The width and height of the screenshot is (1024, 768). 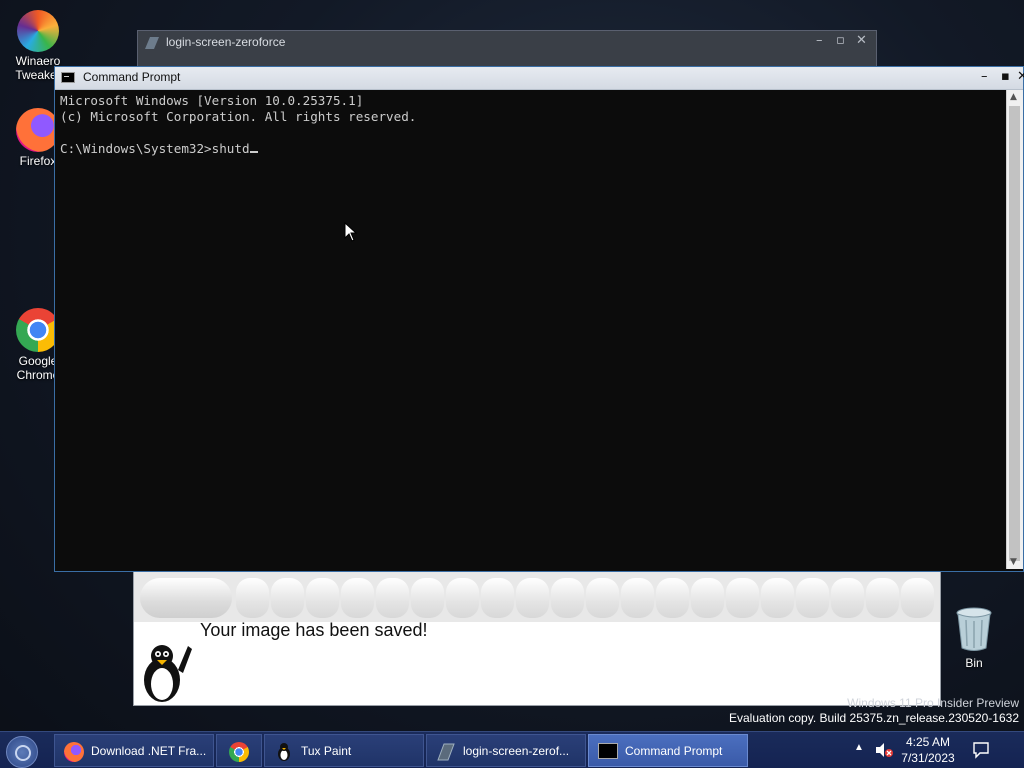 I want to click on vertical-scrollbar: ▲ ▼, so click(x=1014, y=329).